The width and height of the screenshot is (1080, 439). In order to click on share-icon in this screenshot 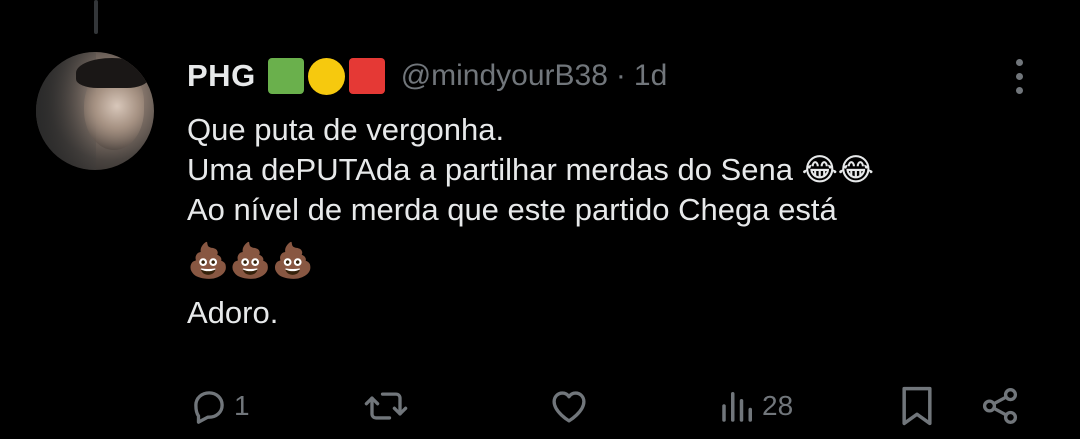, I will do `click(1000, 406)`.